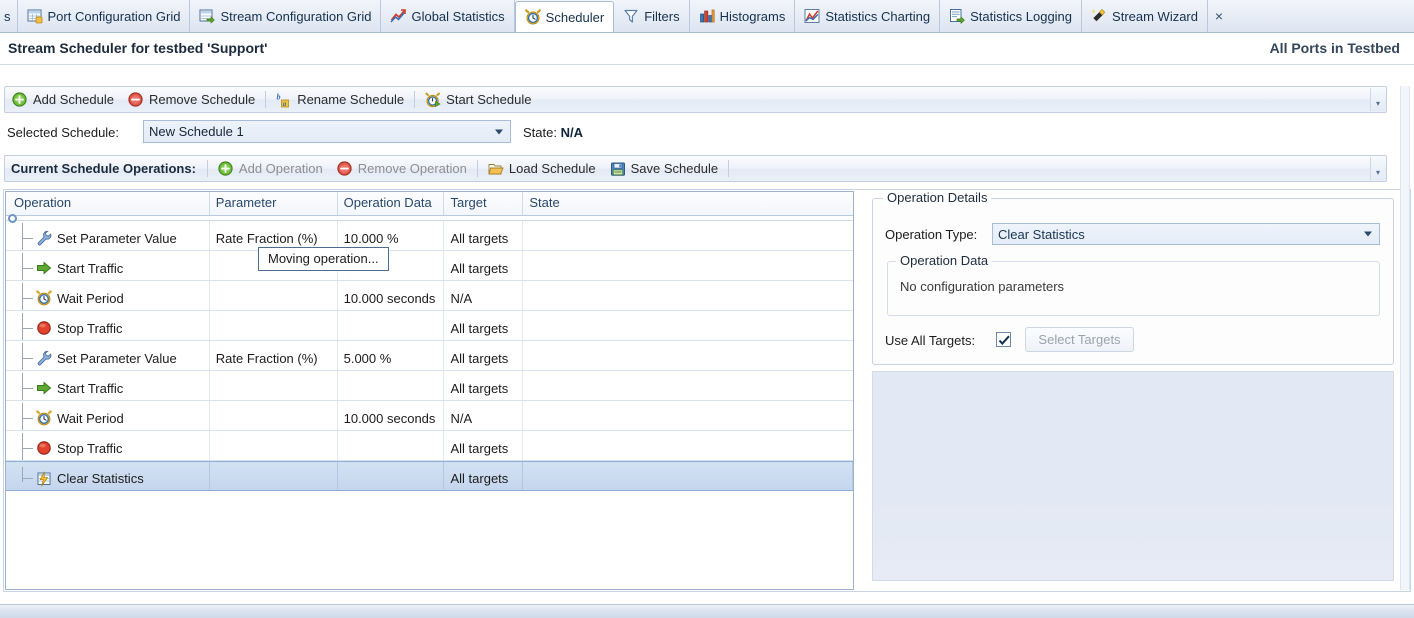 Image resolution: width=1414 pixels, height=618 pixels. I want to click on load-schedule-button: Load Schedule, so click(542, 168).